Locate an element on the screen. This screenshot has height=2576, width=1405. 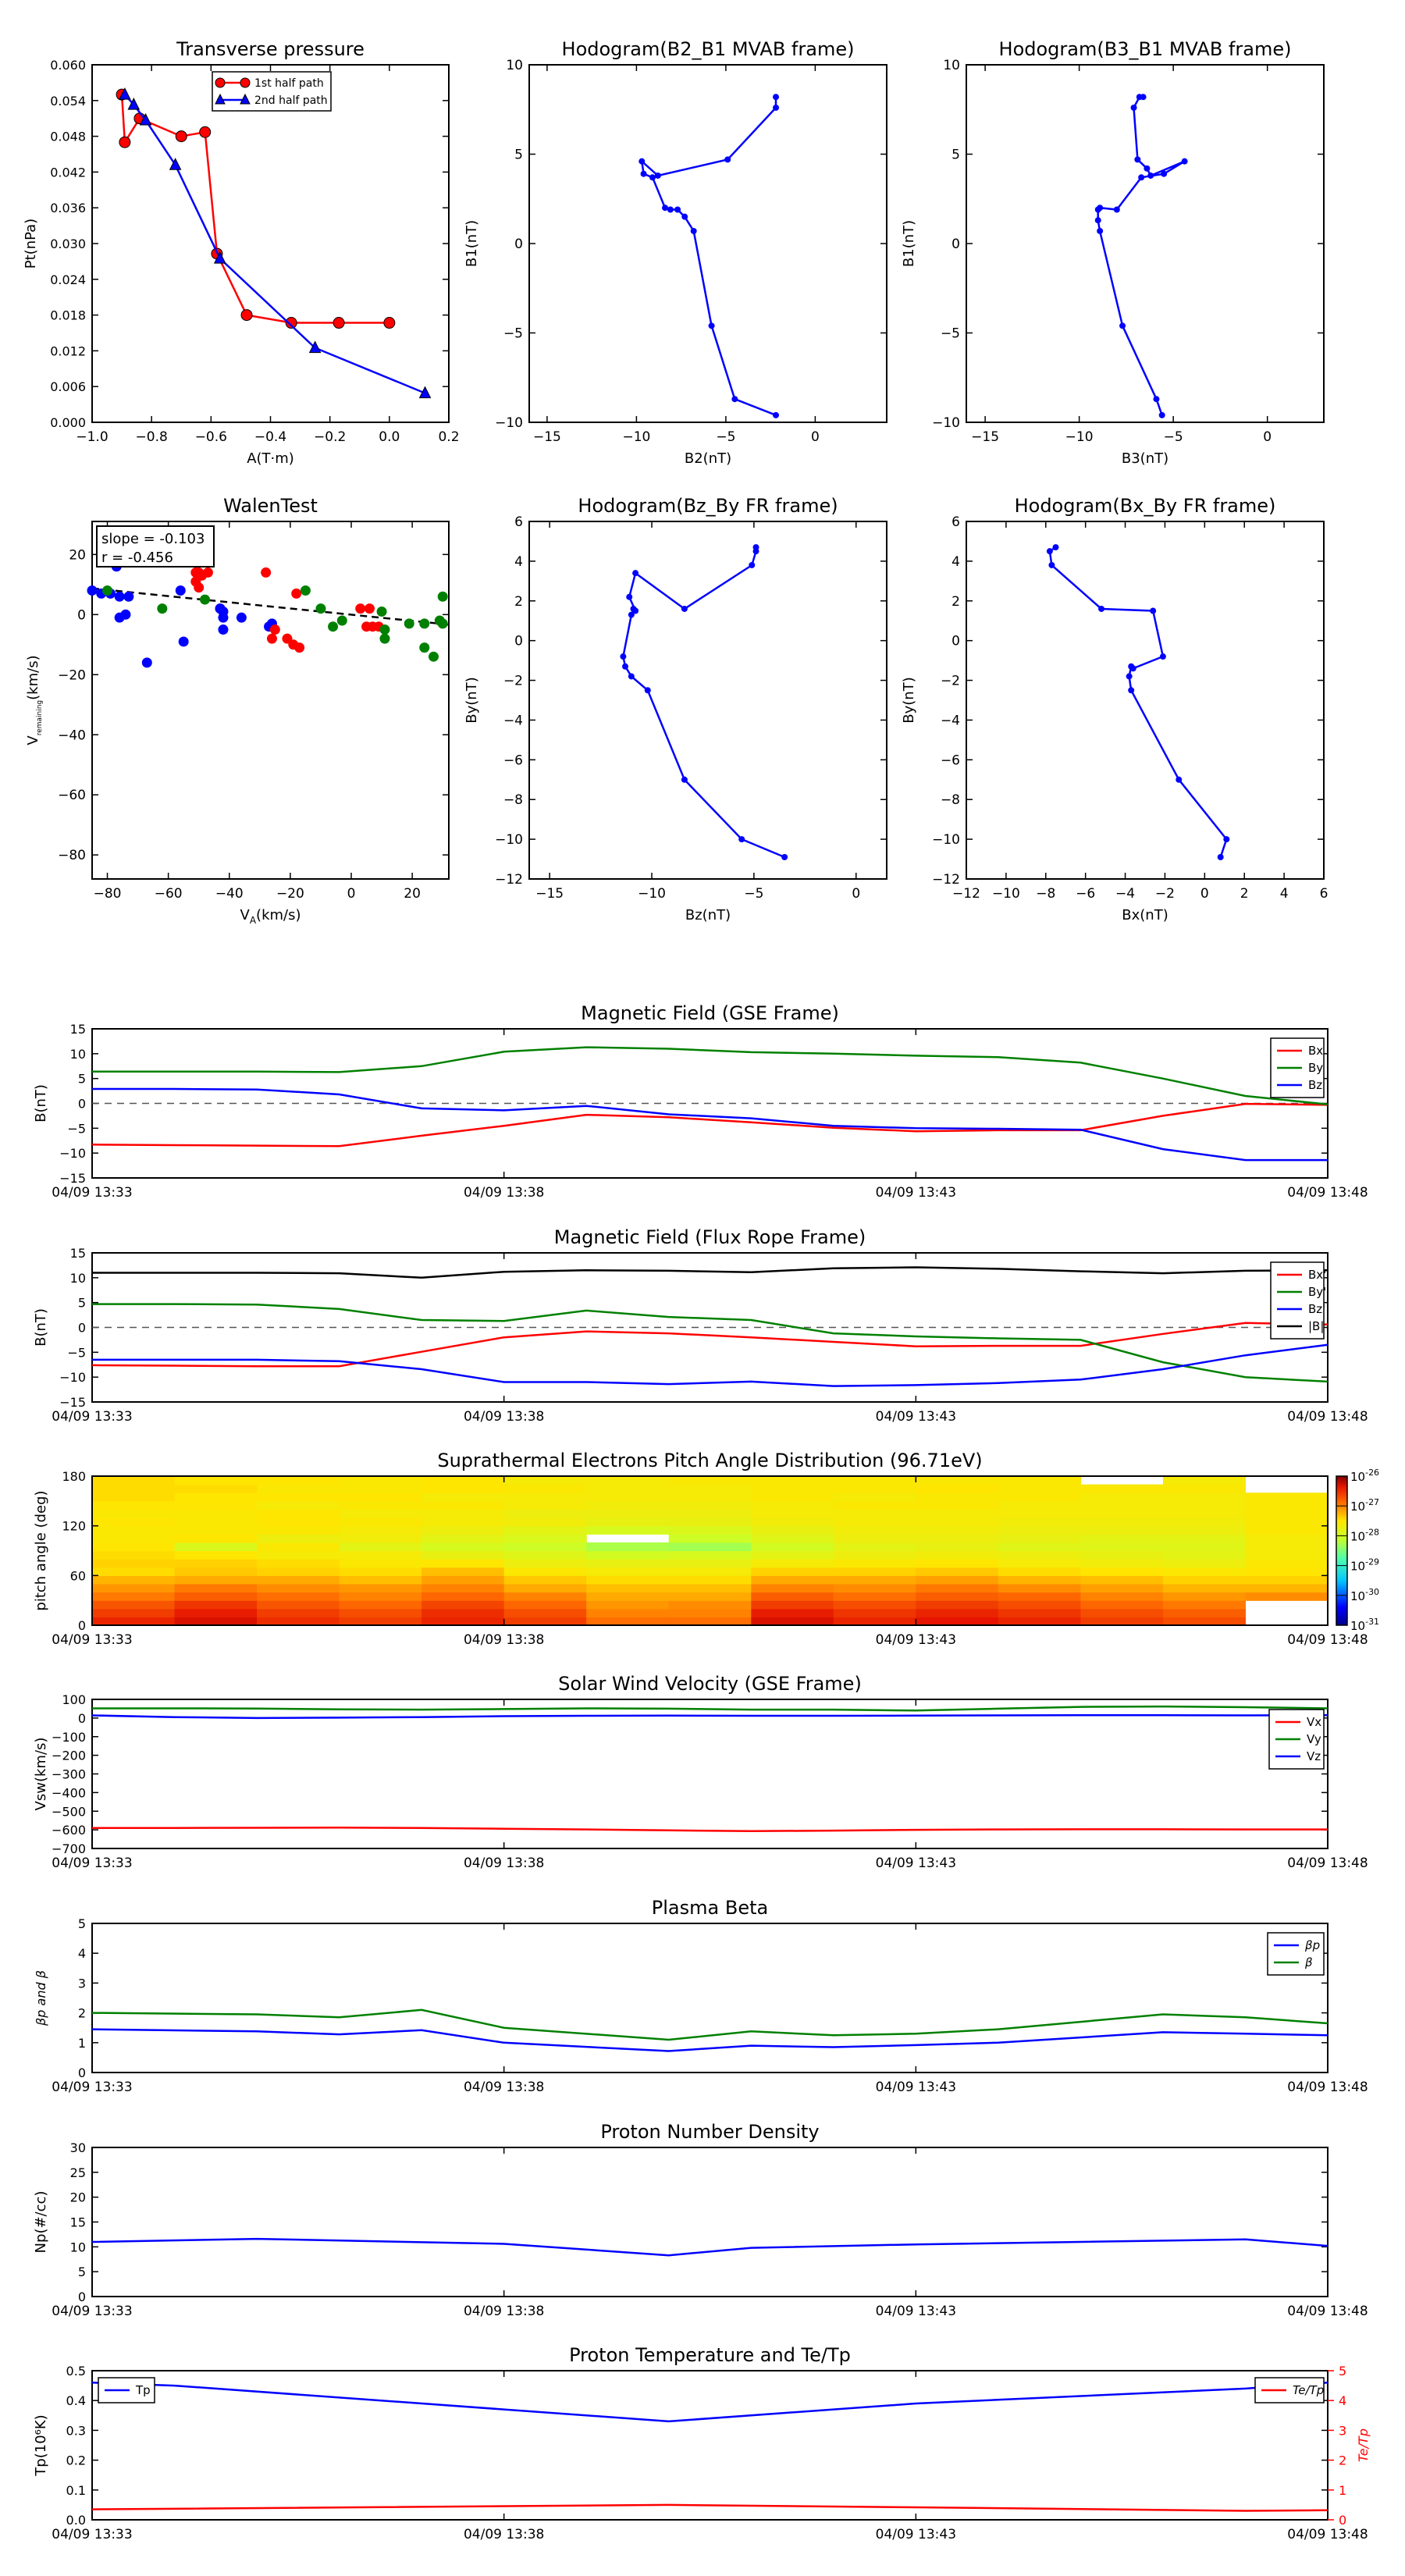
legend: Bx' By' Bz' |B| is located at coordinates (1298, 1300).